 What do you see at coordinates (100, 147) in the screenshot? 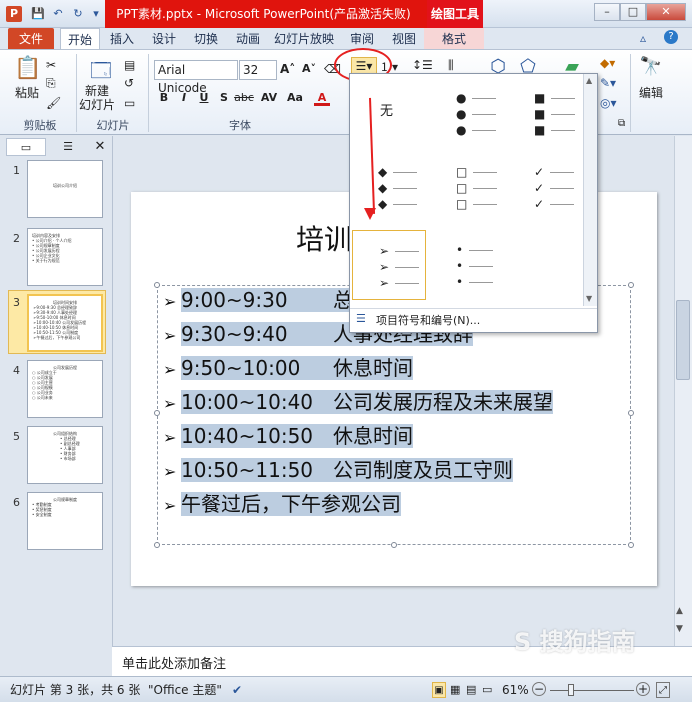
I see `close-panel-icon: ✕` at bounding box center [100, 147].